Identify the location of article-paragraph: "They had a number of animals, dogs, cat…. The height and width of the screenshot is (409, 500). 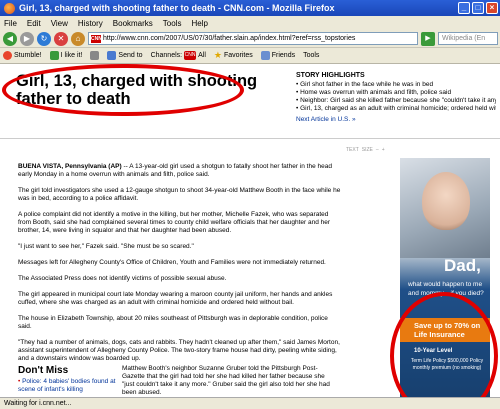
(179, 350).